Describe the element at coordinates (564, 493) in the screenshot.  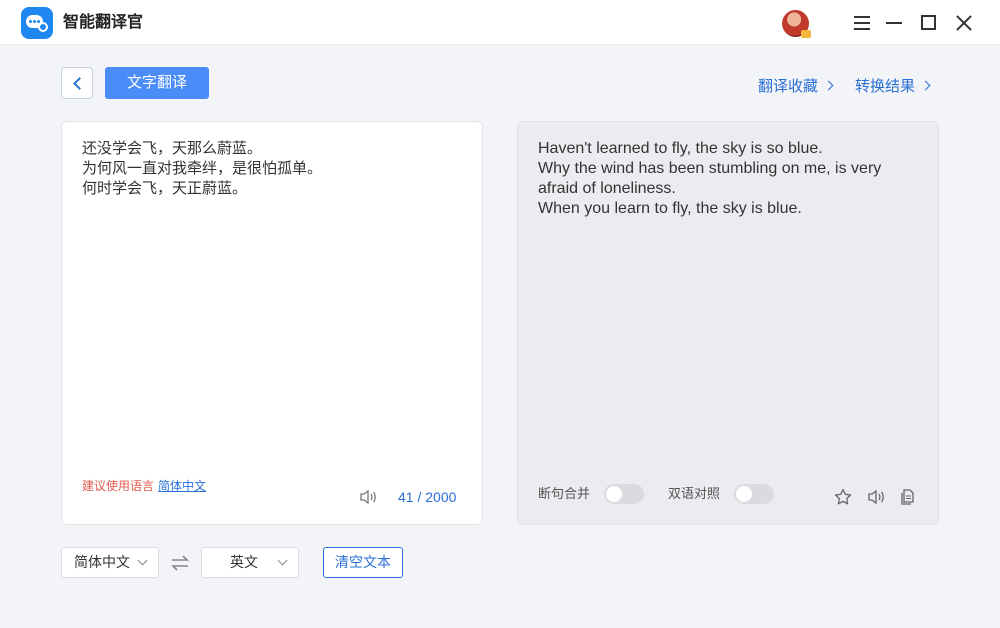
I see `merge-sentences-label: 断句合并` at that location.